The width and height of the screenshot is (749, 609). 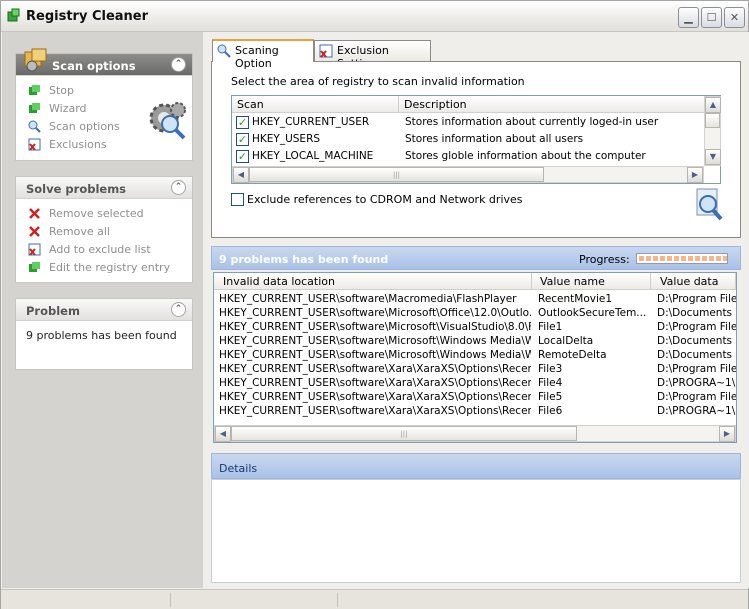 What do you see at coordinates (167, 121) in the screenshot?
I see `gears-magnifier-icon` at bounding box center [167, 121].